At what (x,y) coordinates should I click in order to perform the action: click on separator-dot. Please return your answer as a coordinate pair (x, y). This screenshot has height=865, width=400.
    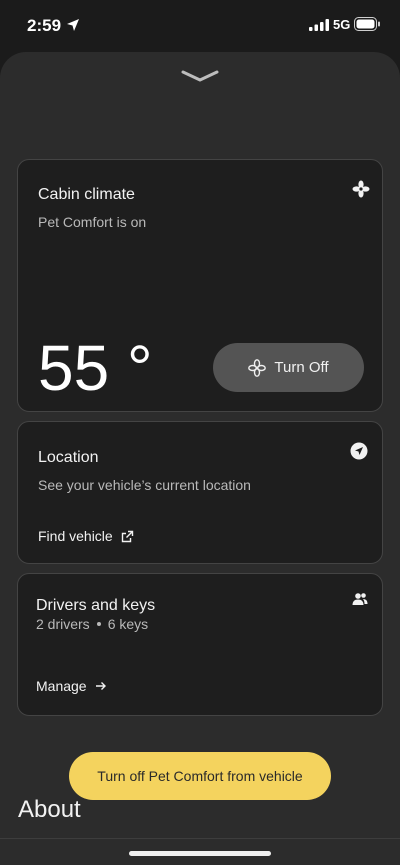
    Looking at the image, I should click on (98, 624).